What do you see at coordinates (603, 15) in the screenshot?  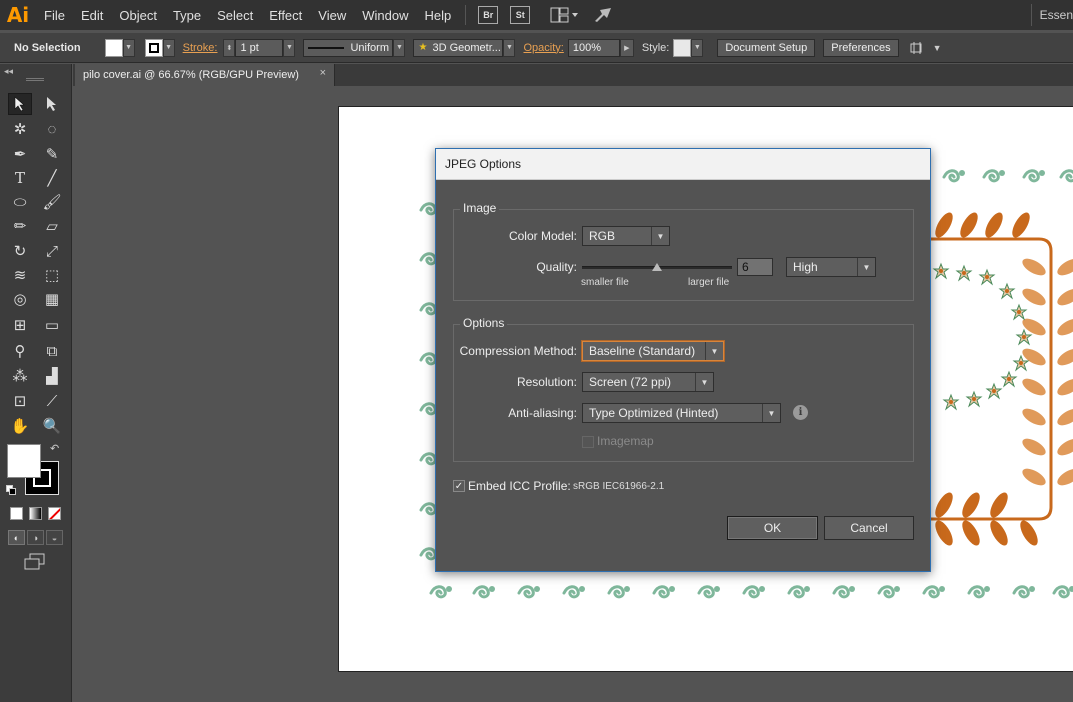 I see `gpu-performance-icon` at bounding box center [603, 15].